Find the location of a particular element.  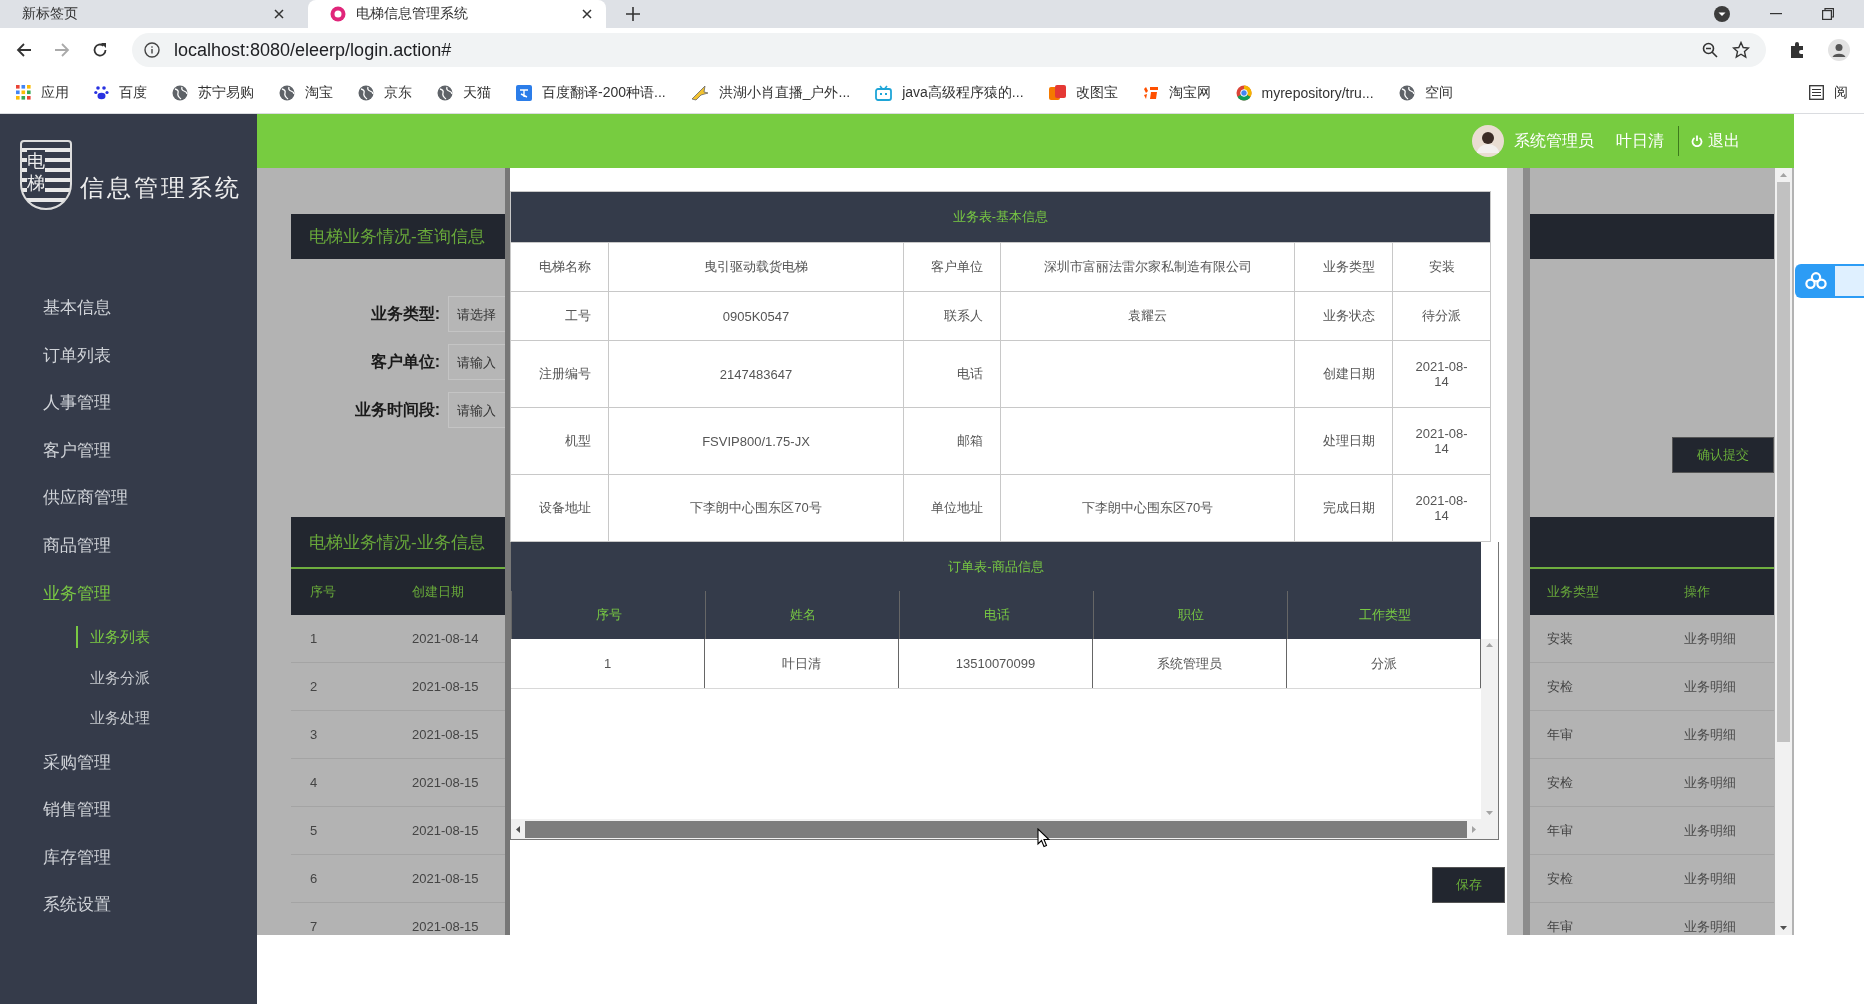

table-cell: 4 is located at coordinates (314, 782).